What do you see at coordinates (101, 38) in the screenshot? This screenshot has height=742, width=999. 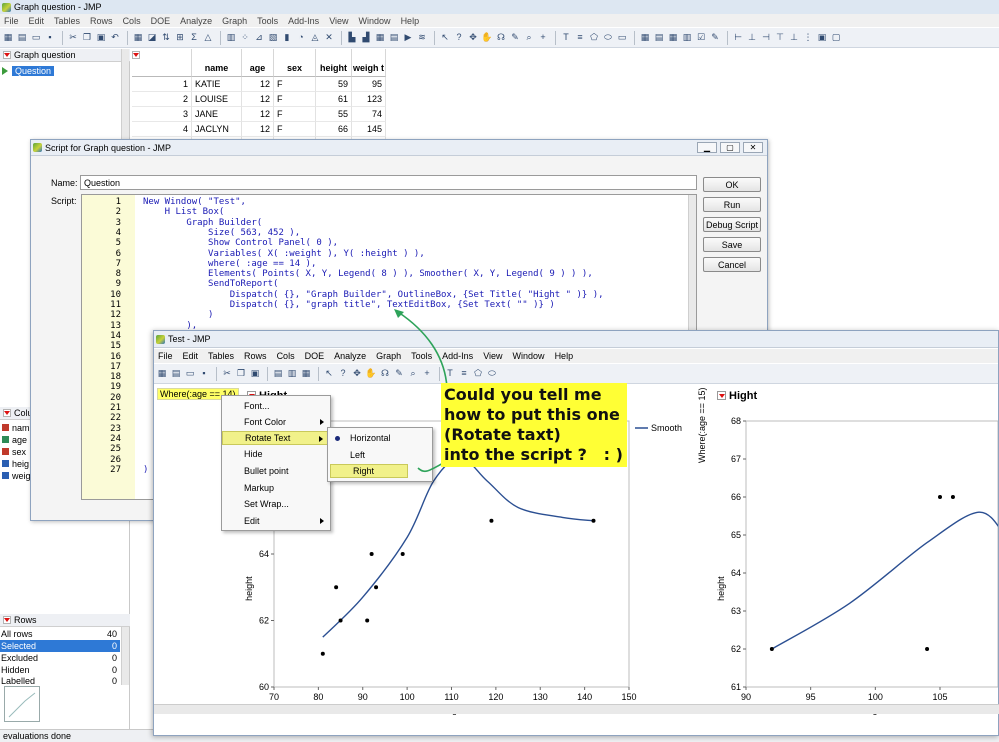 I see `paste-icon: ▣` at bounding box center [101, 38].